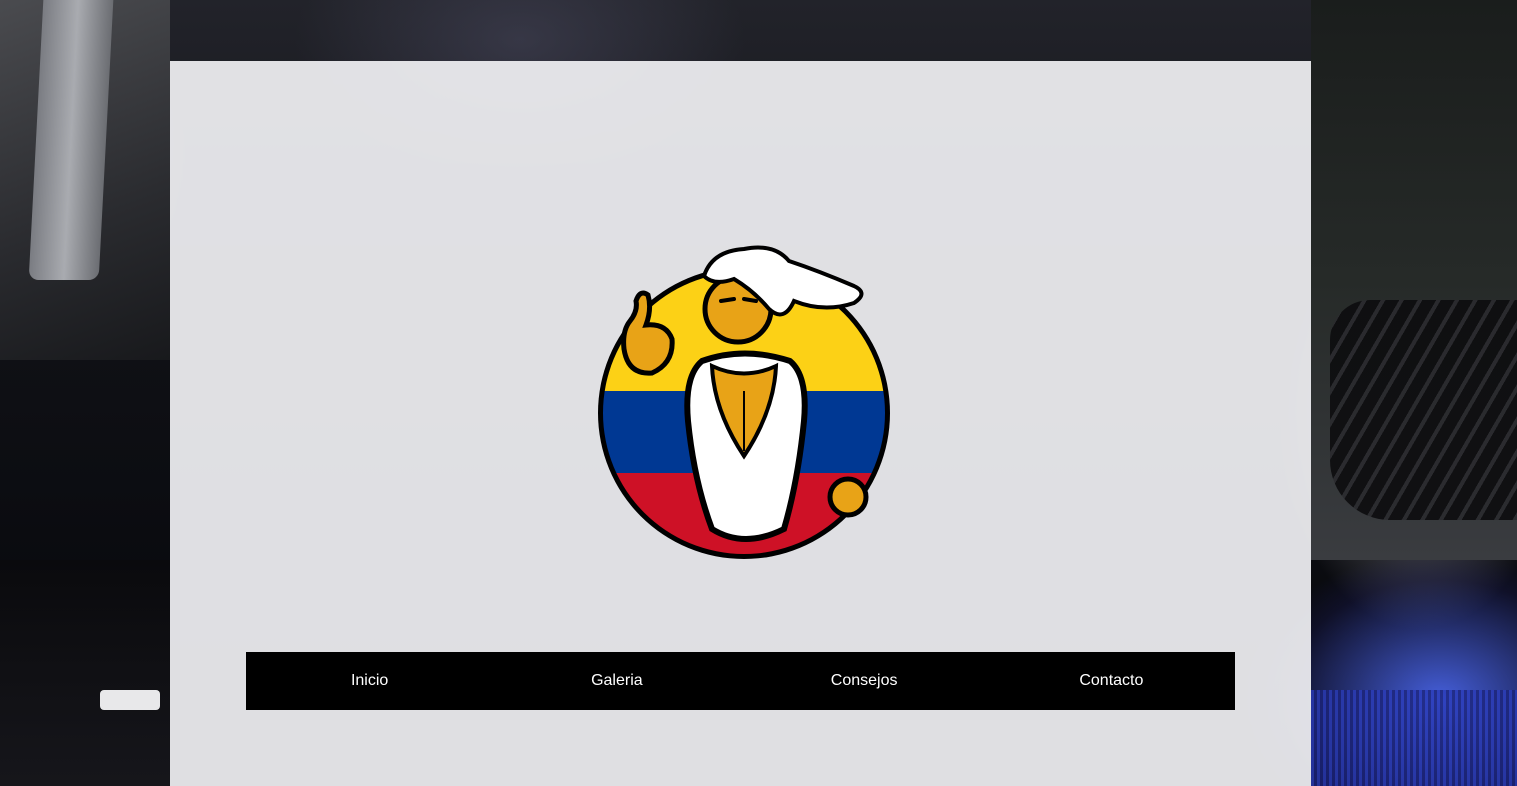 The height and width of the screenshot is (786, 1517). What do you see at coordinates (864, 681) in the screenshot?
I see `nav-link-consejos: Consejos` at bounding box center [864, 681].